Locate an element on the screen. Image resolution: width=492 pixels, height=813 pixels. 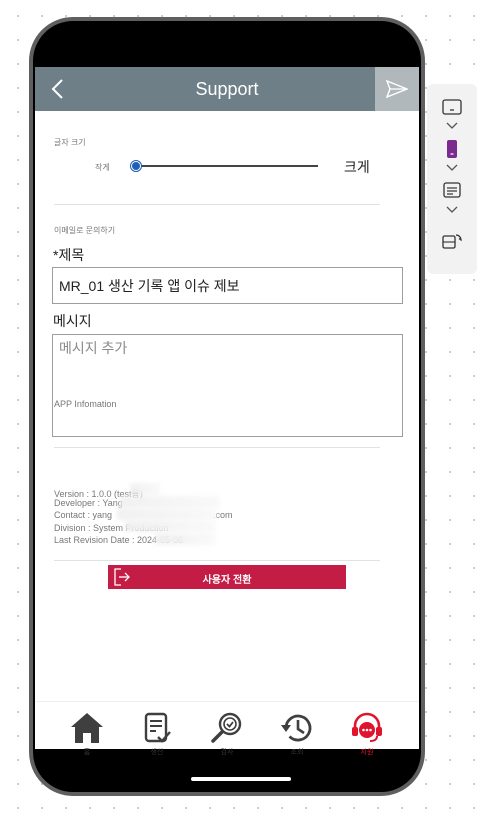
switch-user-label: 사용자 전환 is located at coordinates (227, 580).